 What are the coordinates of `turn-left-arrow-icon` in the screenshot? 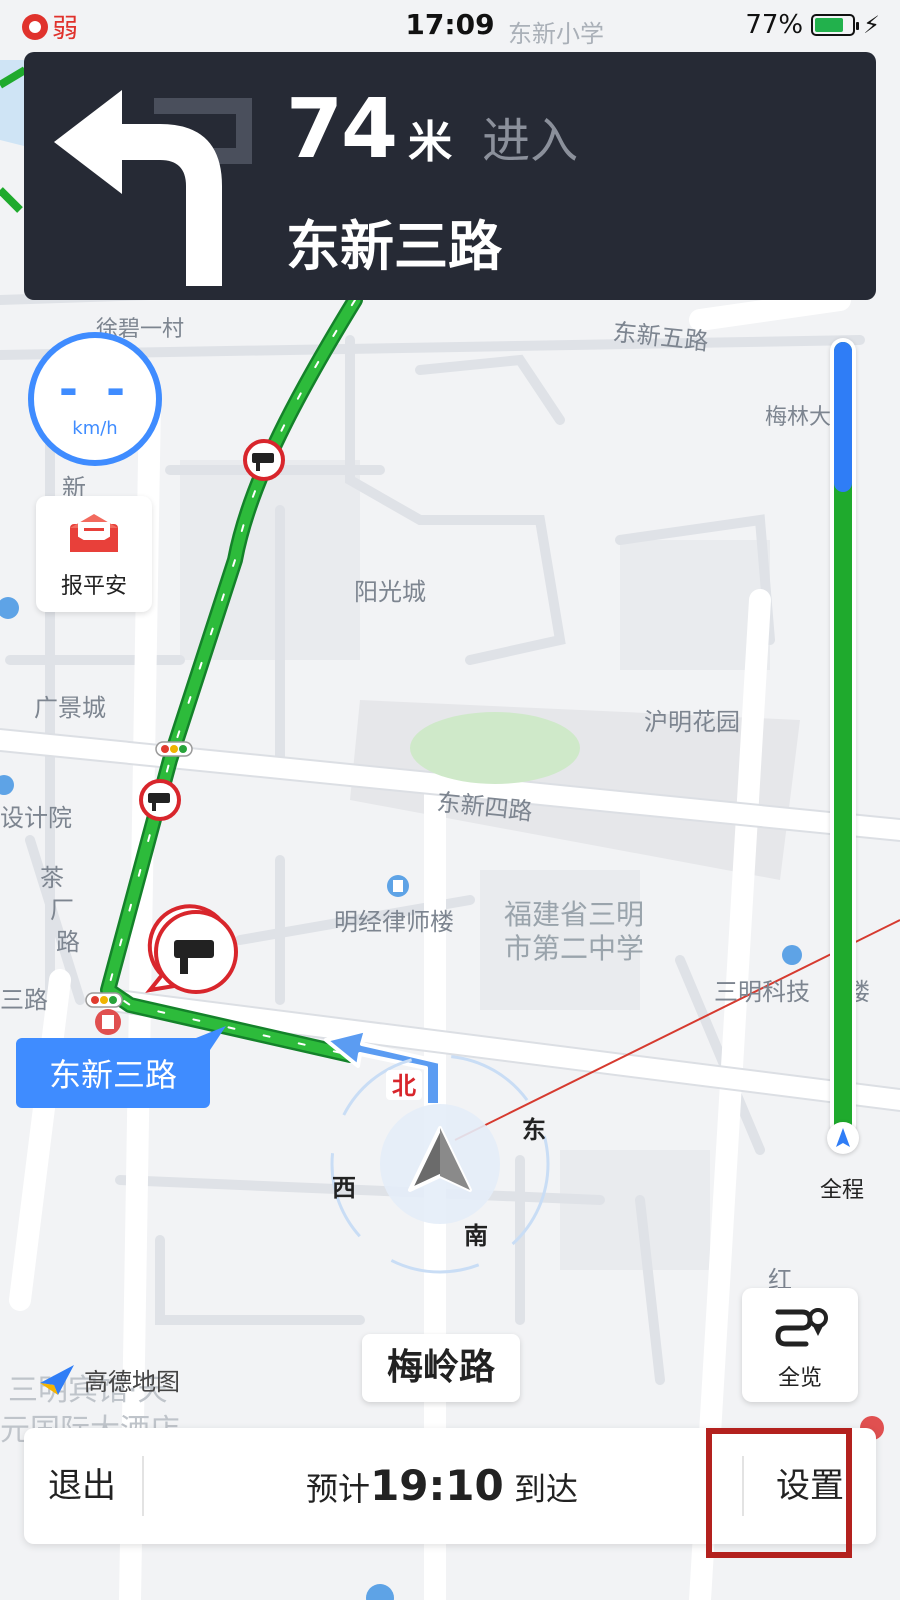 It's located at (153, 188).